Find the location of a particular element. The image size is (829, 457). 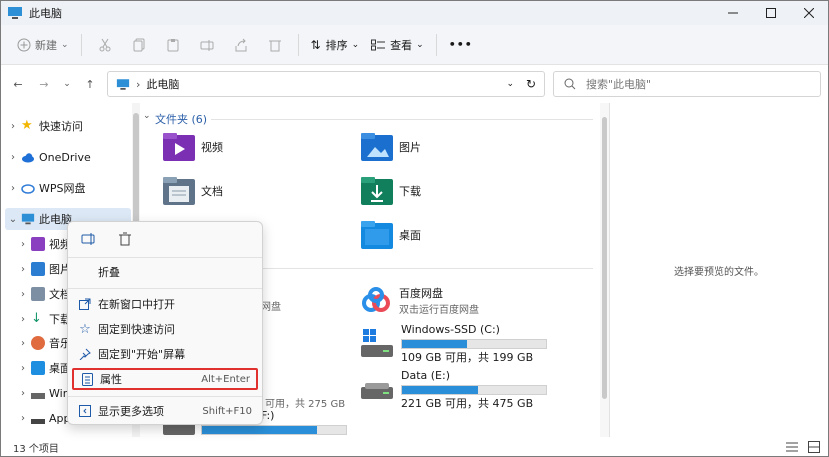

folder-downloads: 下载 is located at coordinates (391, 191).